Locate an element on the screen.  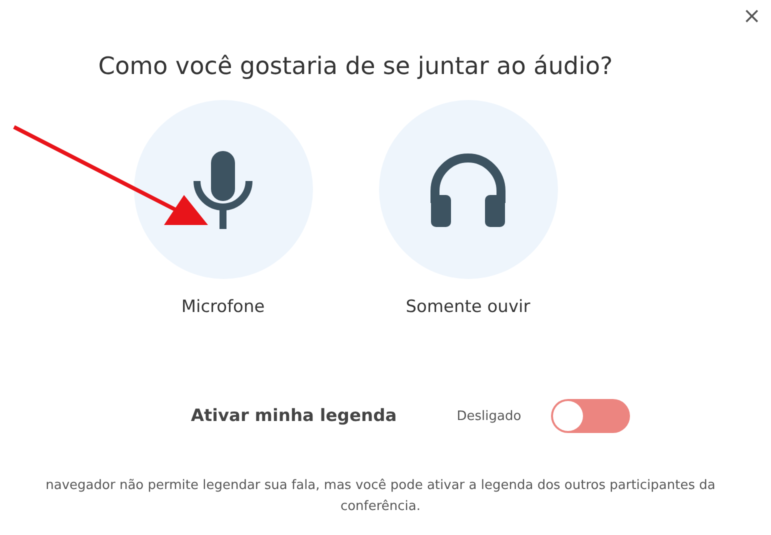
info-note: navegador não permite legendar sua fala, mas você pode ativar a legenda dos outros participantes da conferência. is located at coordinates (380, 496).